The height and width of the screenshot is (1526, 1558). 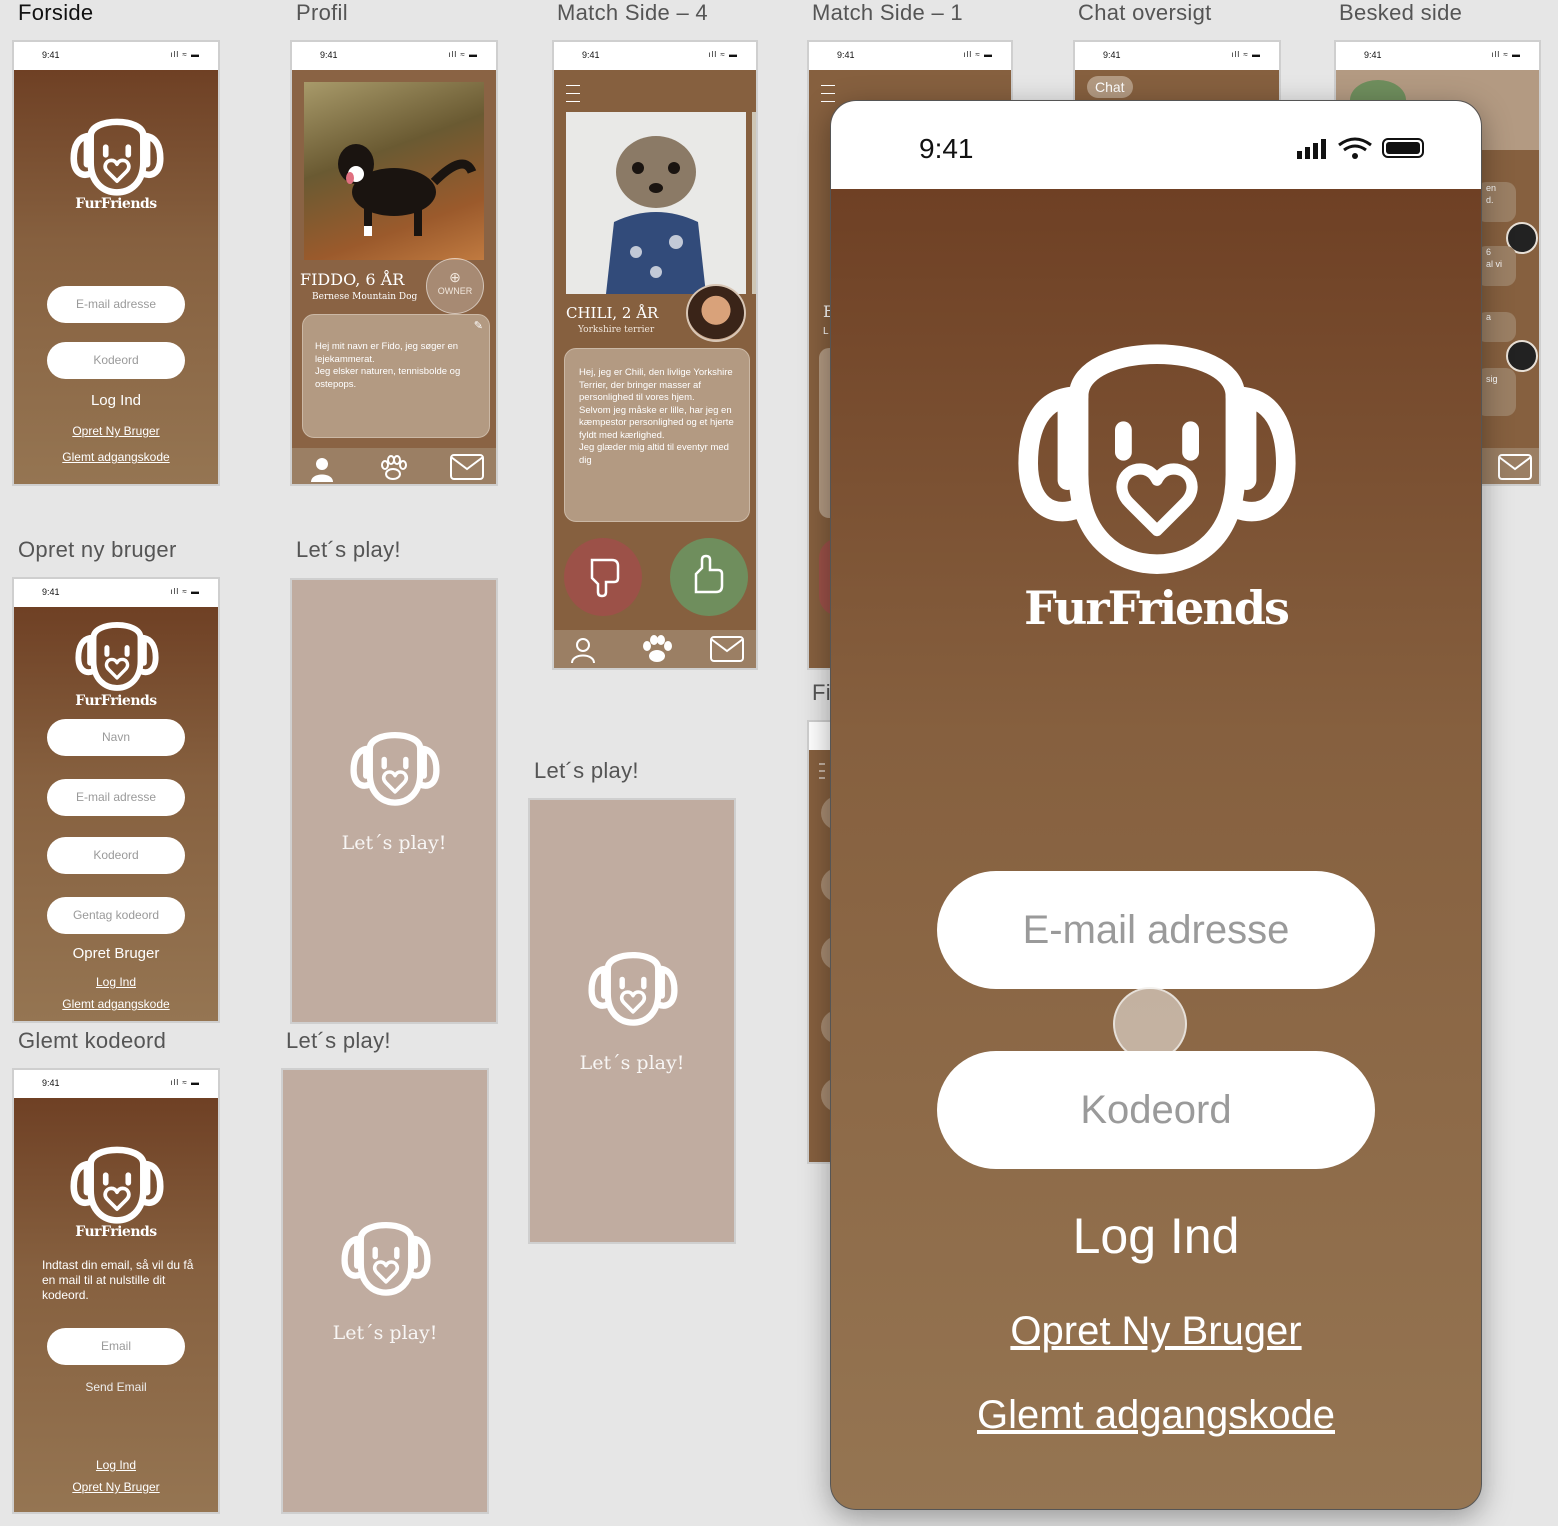 What do you see at coordinates (116, 1387) in the screenshot?
I see `send-email-button: Send Email` at bounding box center [116, 1387].